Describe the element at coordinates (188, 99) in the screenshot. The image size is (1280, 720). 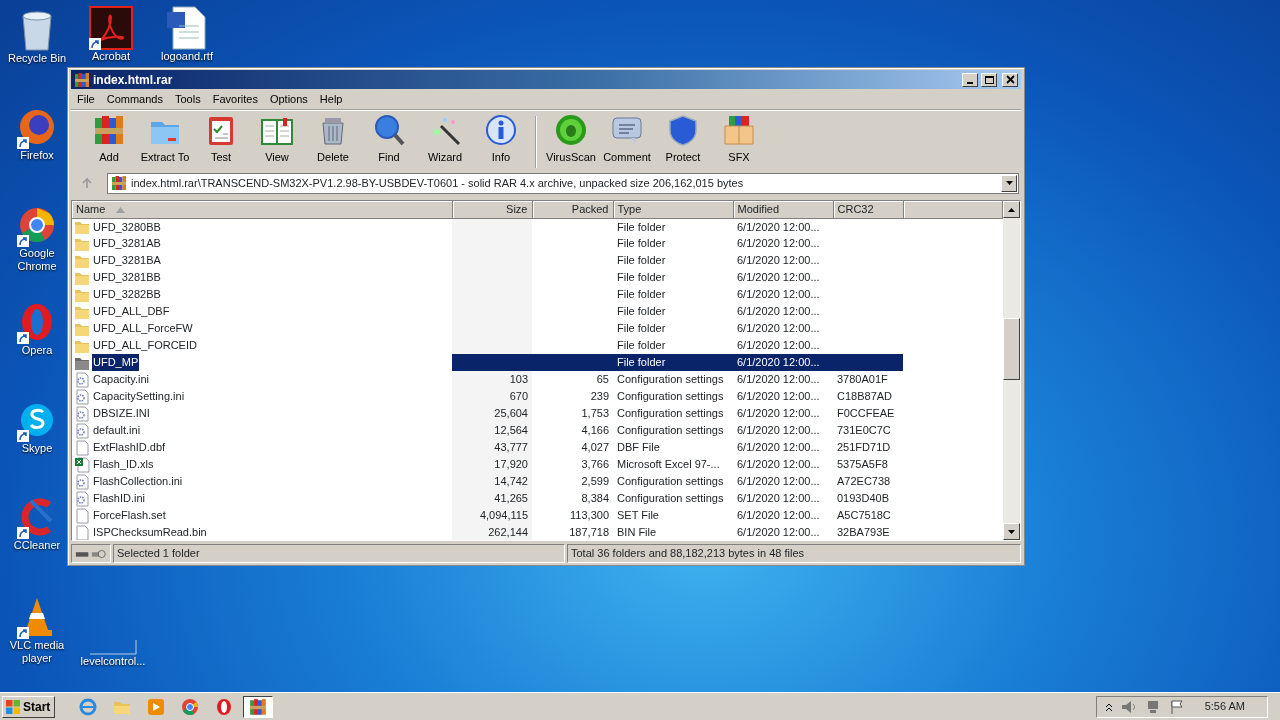
I see `menu-item: Tools` at that location.